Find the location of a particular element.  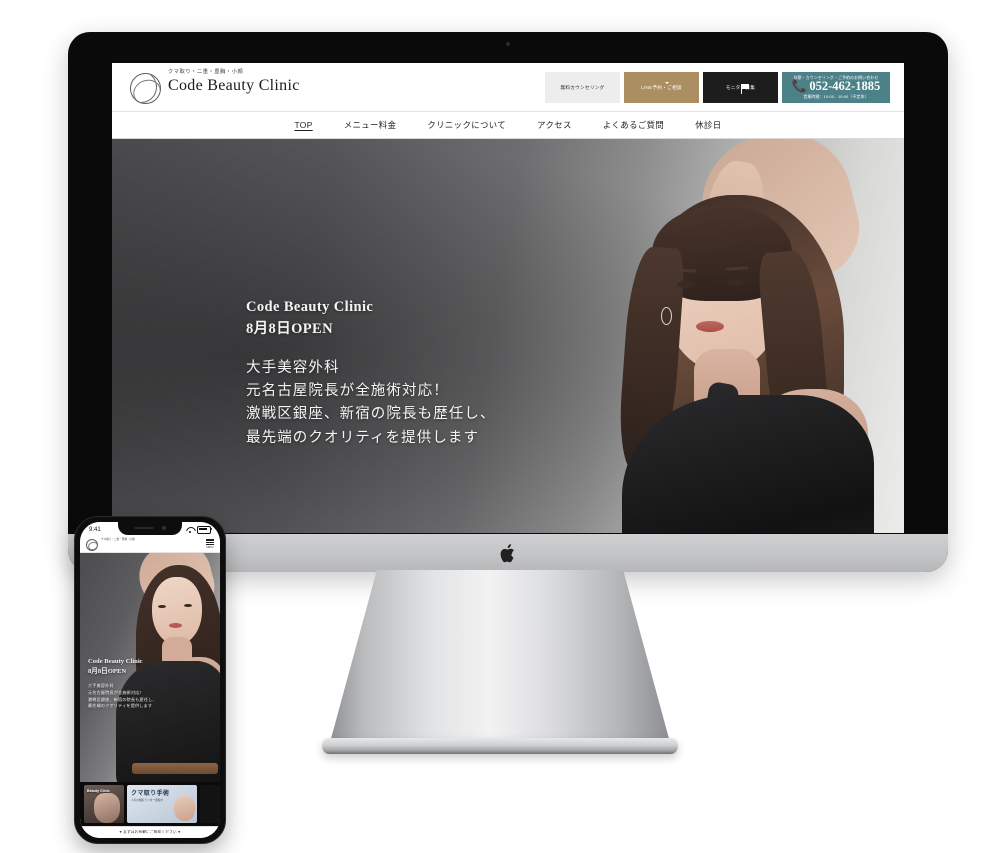

iphone-screen: 9:41 クマ取り・二重・豊胸・小顔 Code Beauty Clinic is located at coordinates (150, 680).